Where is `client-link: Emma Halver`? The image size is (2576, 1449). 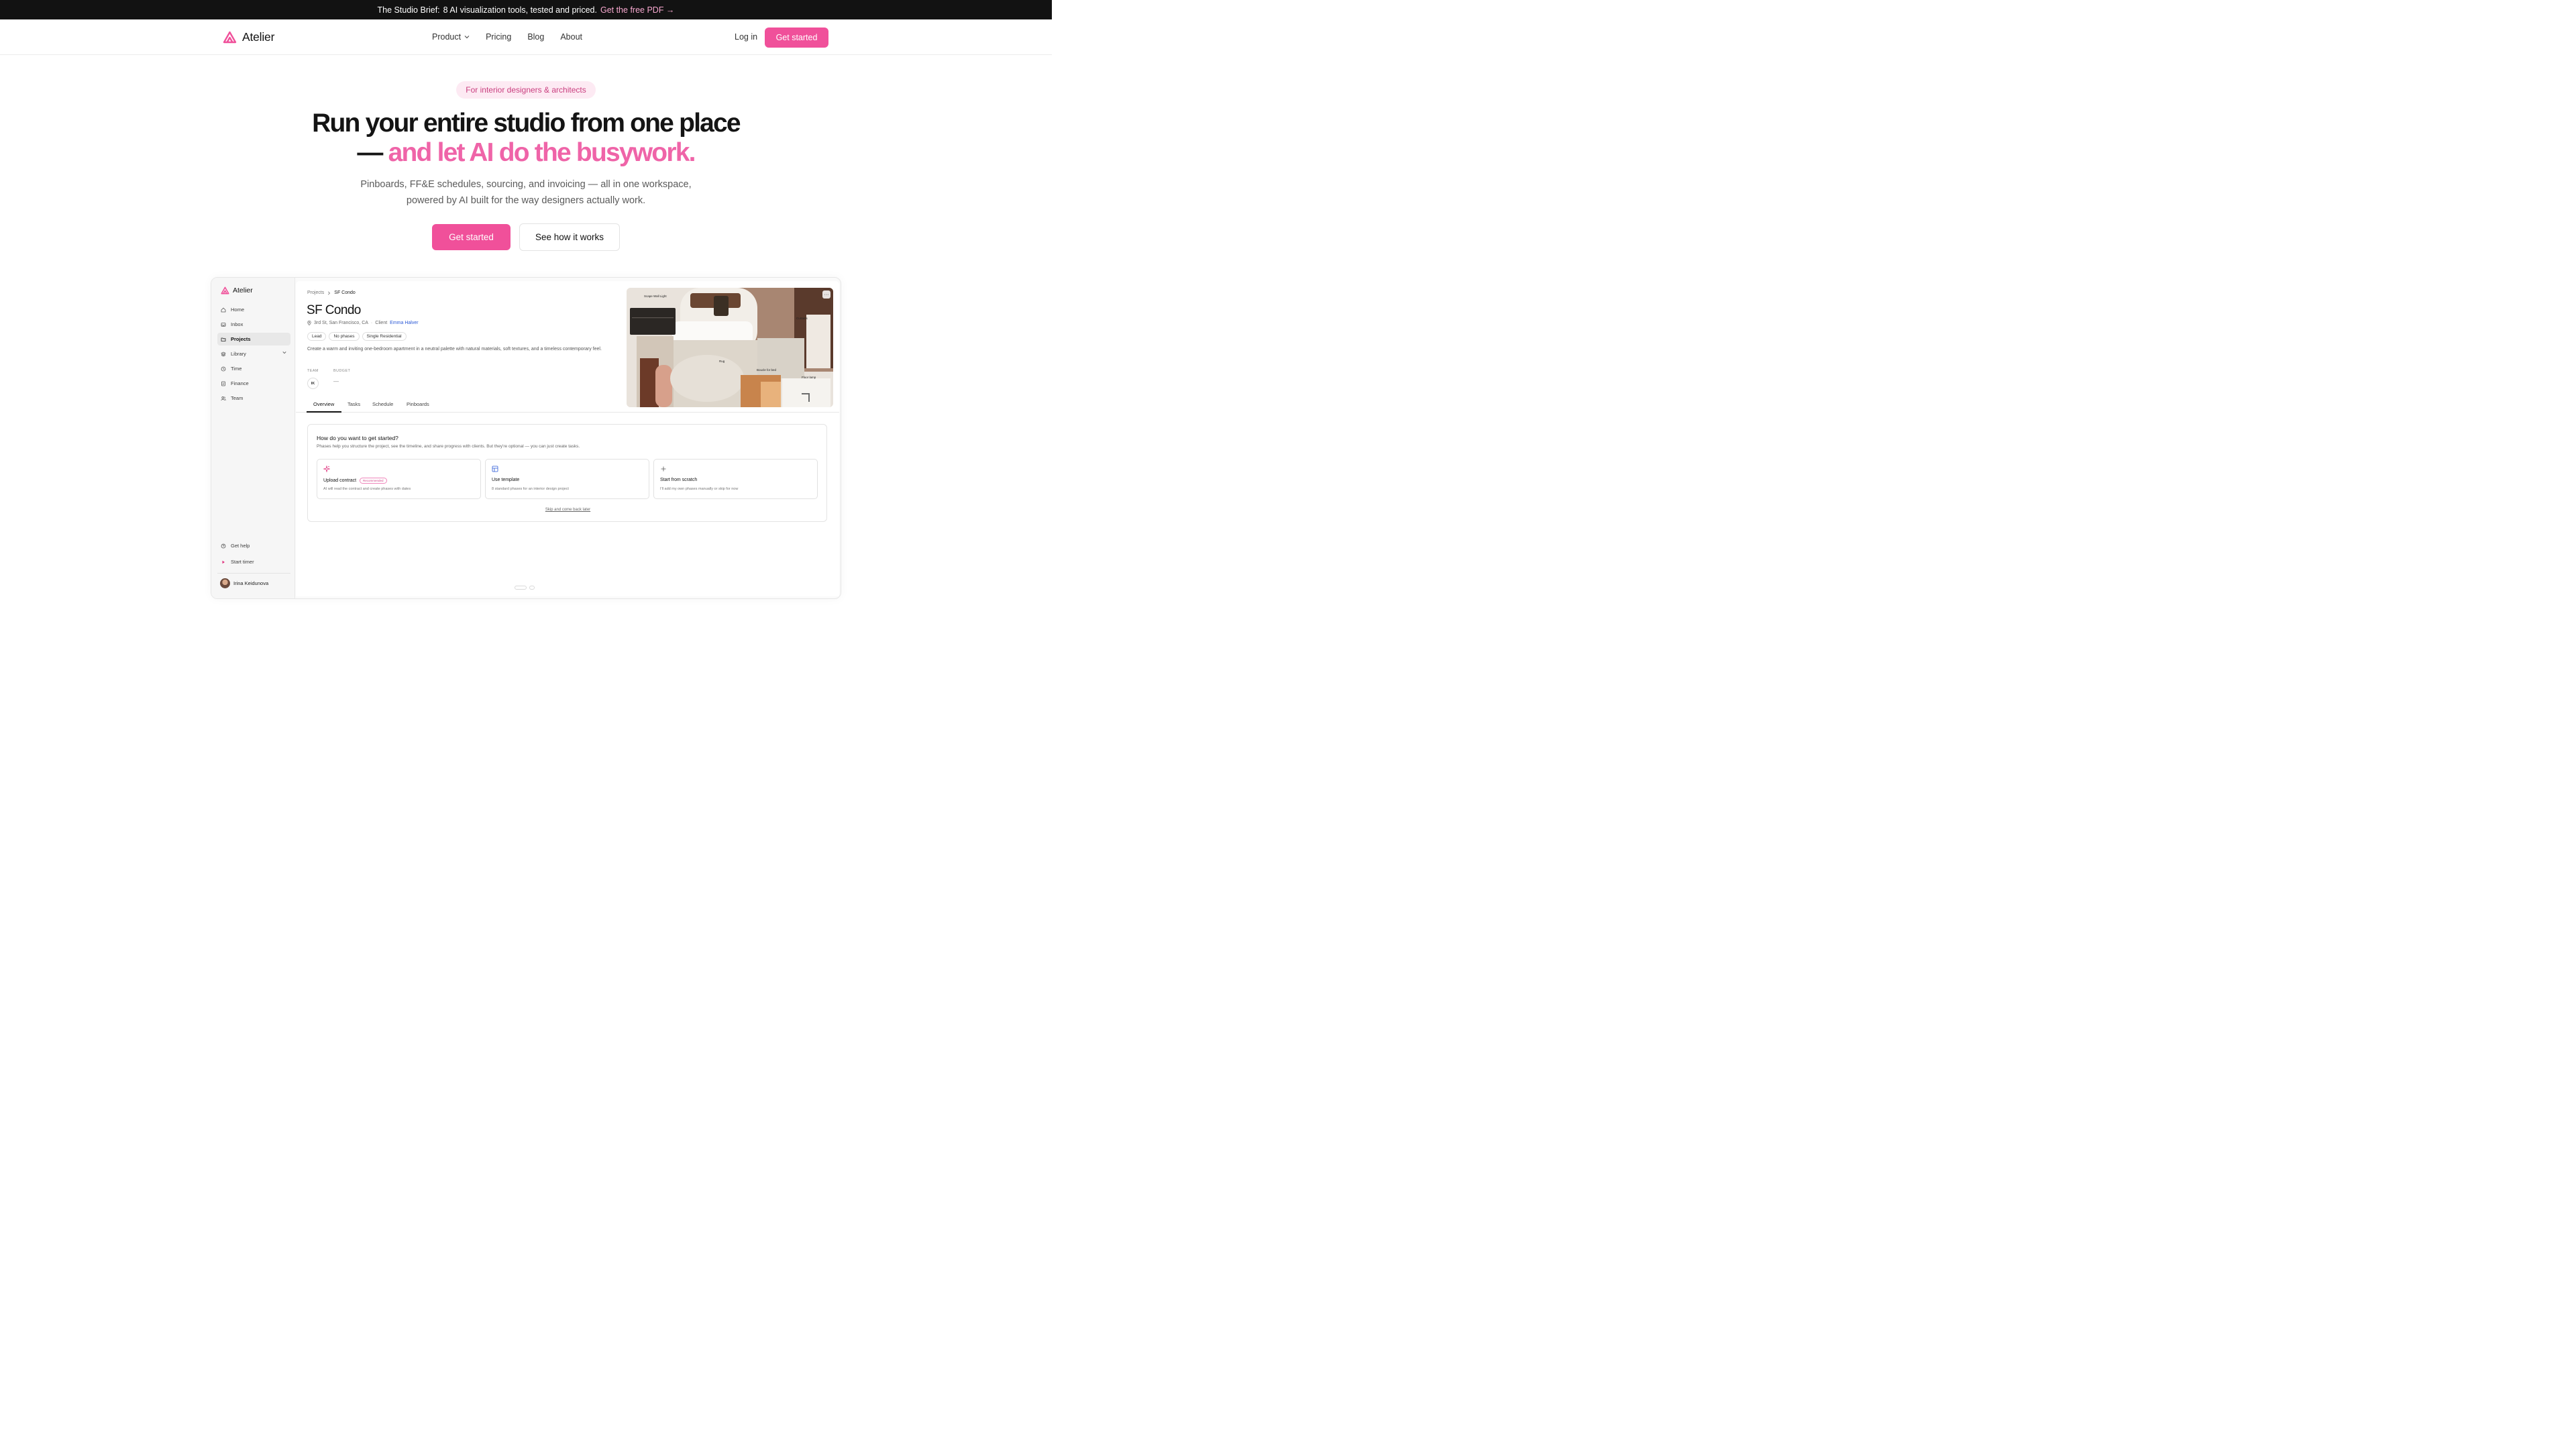
client-link: Emma Halver is located at coordinates (404, 323).